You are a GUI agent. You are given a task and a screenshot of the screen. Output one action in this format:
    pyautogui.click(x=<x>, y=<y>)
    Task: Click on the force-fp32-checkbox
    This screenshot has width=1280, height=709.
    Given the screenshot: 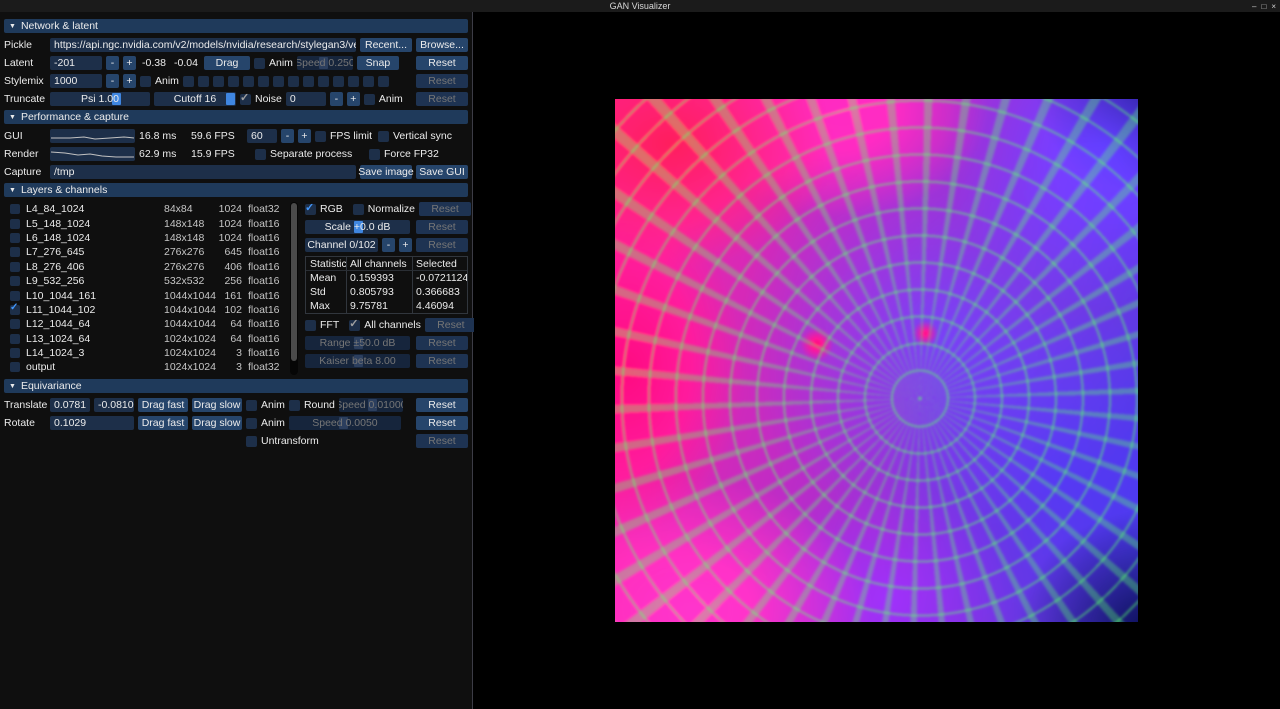 What is the action you would take?
    pyautogui.click(x=374, y=154)
    